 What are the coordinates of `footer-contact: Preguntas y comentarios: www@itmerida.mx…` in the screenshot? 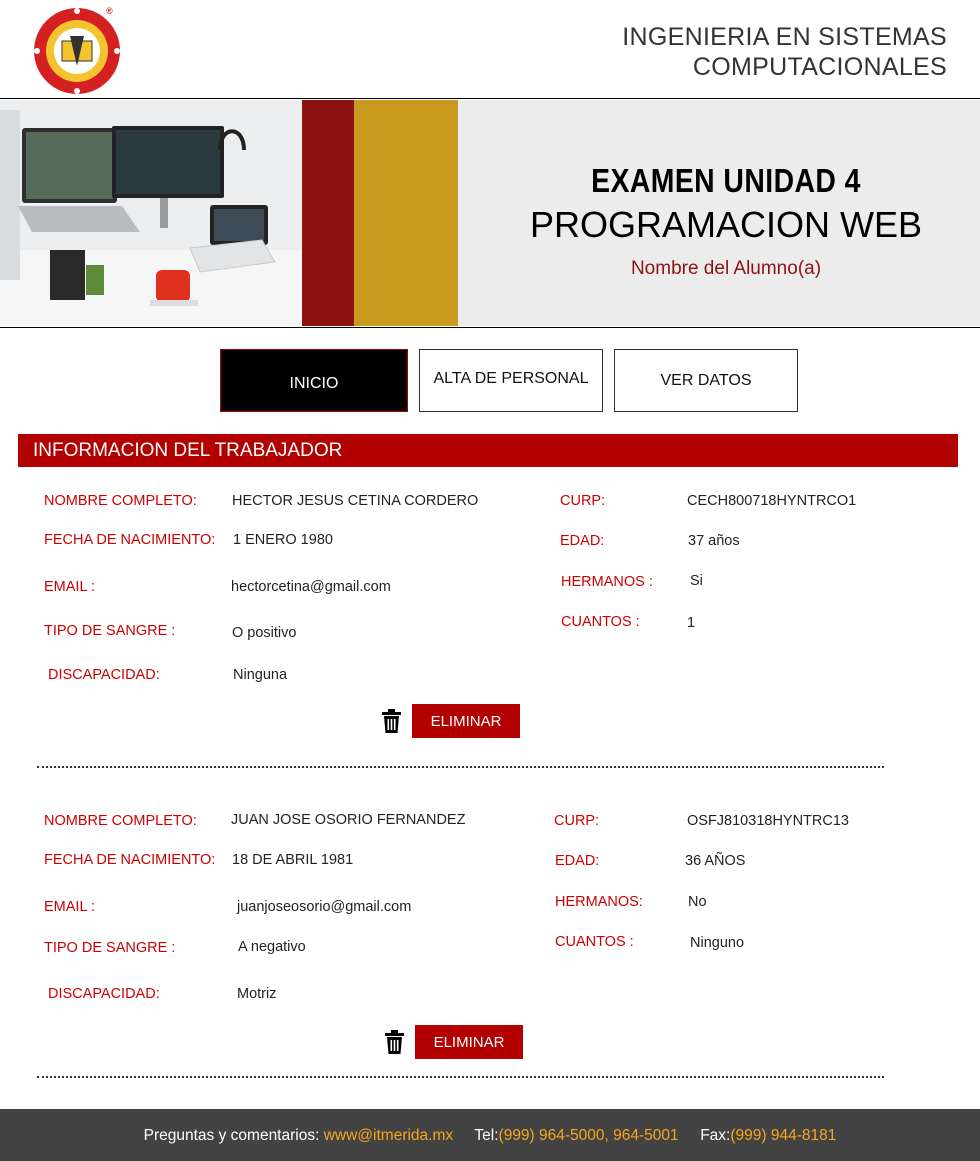 It's located at (490, 1136).